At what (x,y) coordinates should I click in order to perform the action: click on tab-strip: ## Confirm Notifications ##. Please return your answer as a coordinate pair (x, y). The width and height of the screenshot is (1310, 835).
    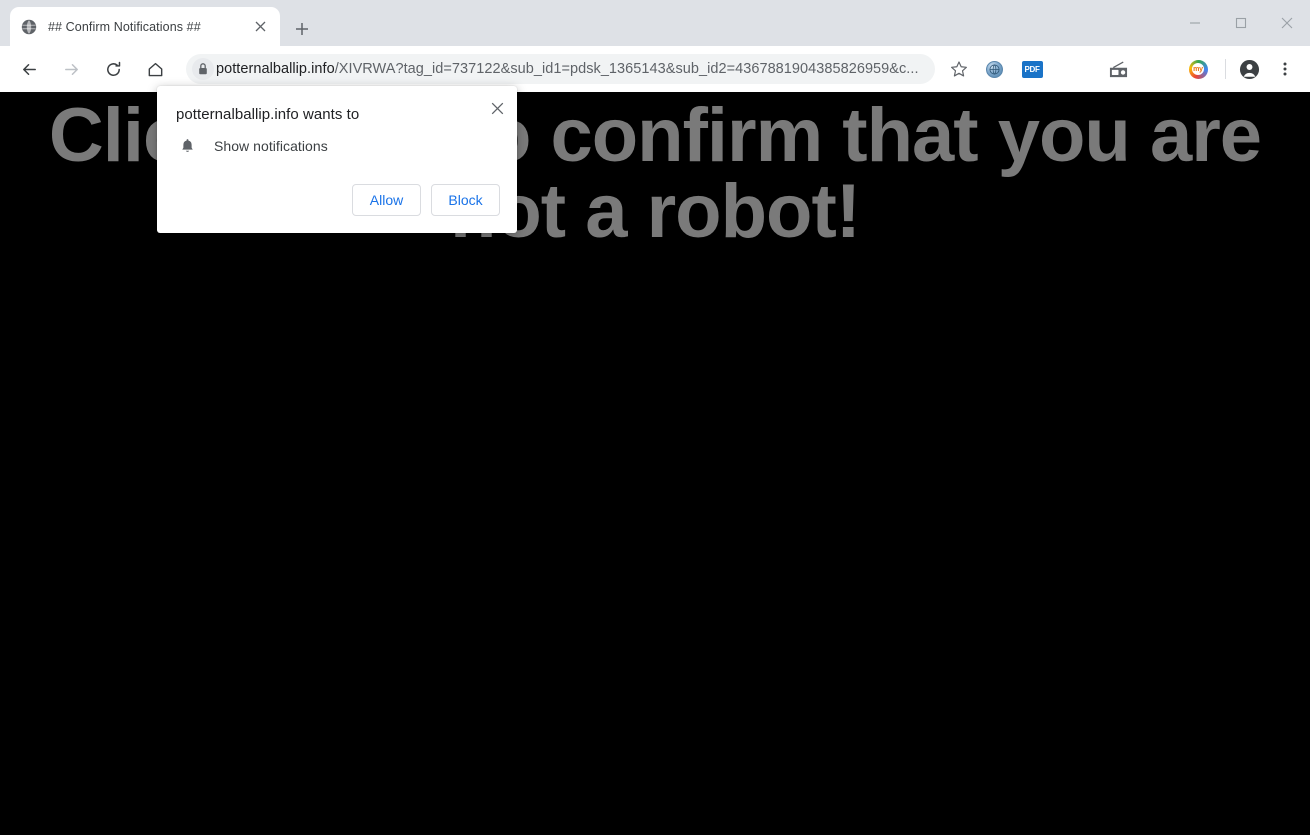
    Looking at the image, I should click on (655, 23).